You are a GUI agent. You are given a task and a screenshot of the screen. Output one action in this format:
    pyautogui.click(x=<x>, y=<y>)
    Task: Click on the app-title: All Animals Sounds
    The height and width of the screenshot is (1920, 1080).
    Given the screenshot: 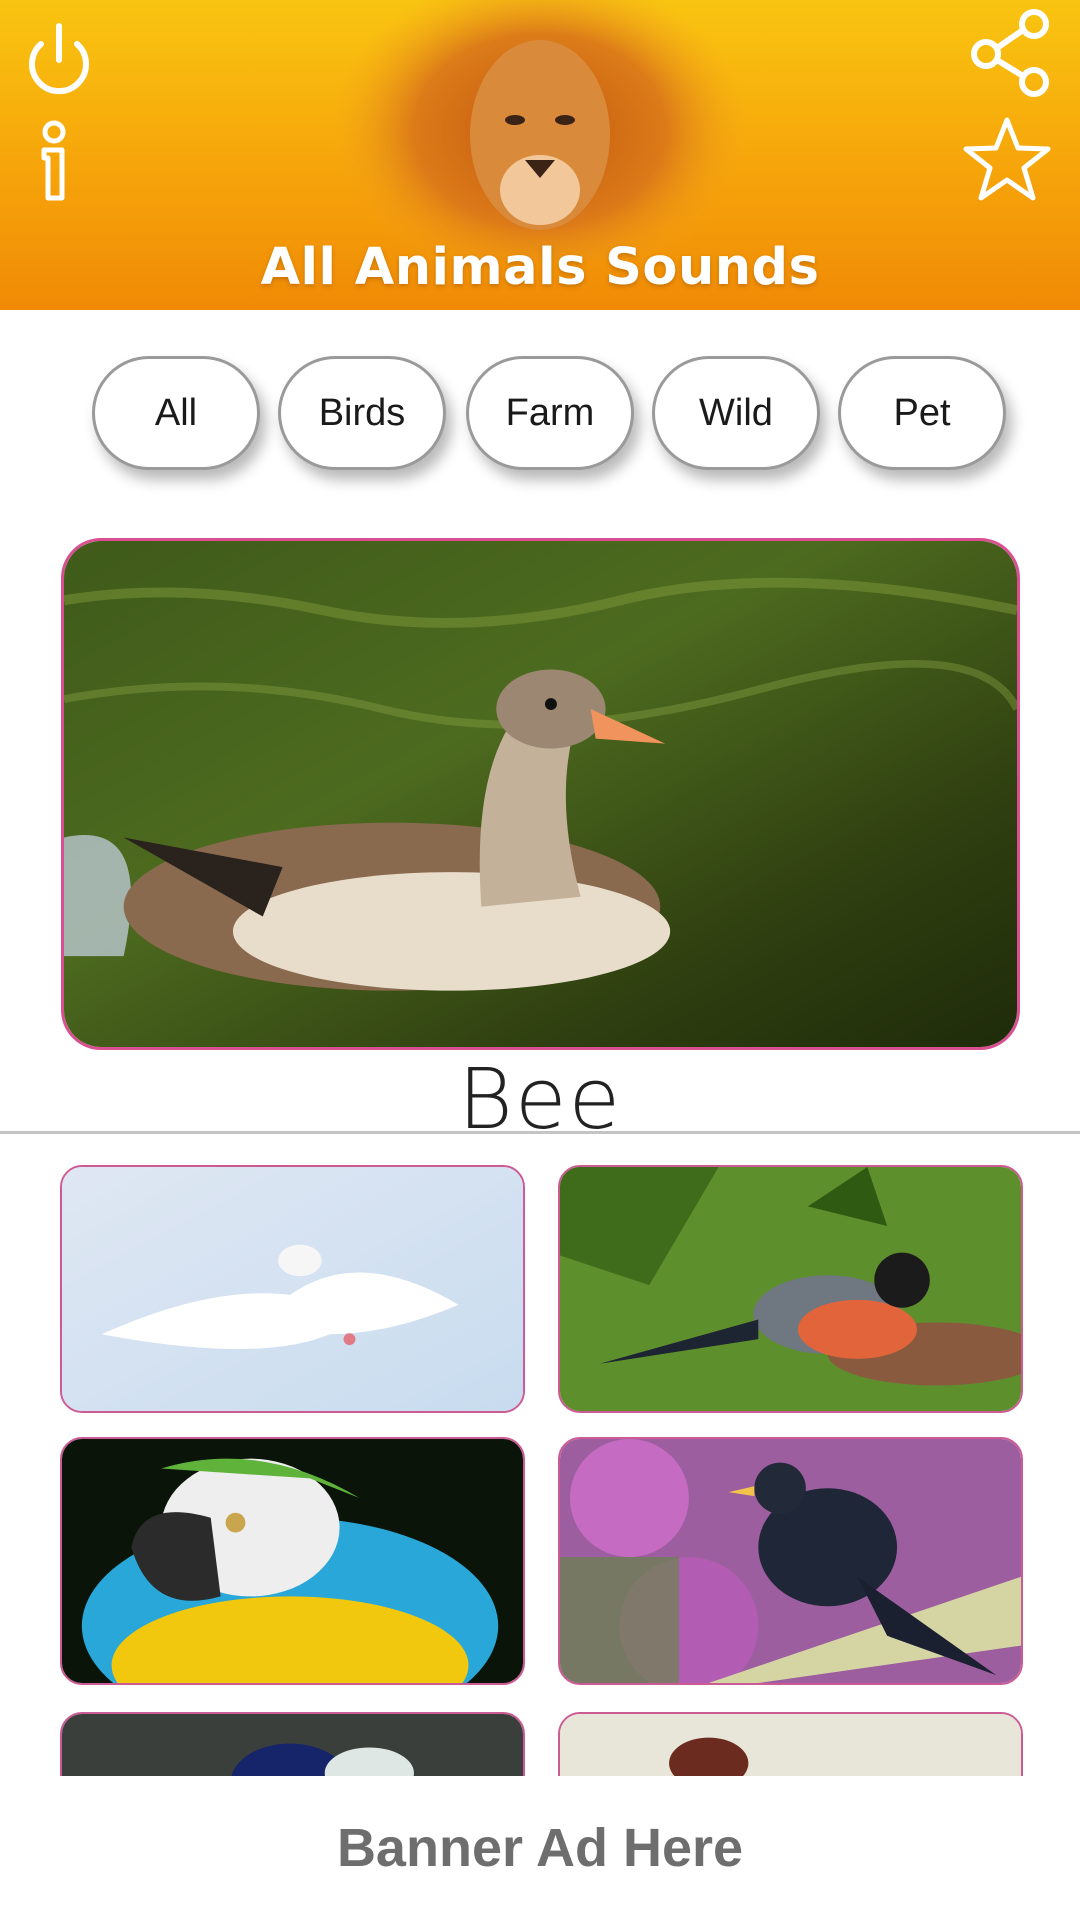 What is the action you would take?
    pyautogui.click(x=540, y=267)
    